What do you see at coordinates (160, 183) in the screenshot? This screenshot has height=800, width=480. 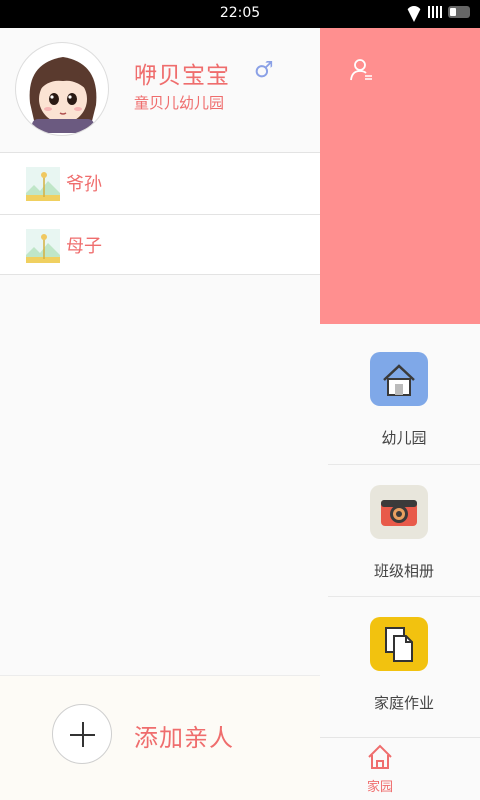 I see `list-item: 爷孙` at bounding box center [160, 183].